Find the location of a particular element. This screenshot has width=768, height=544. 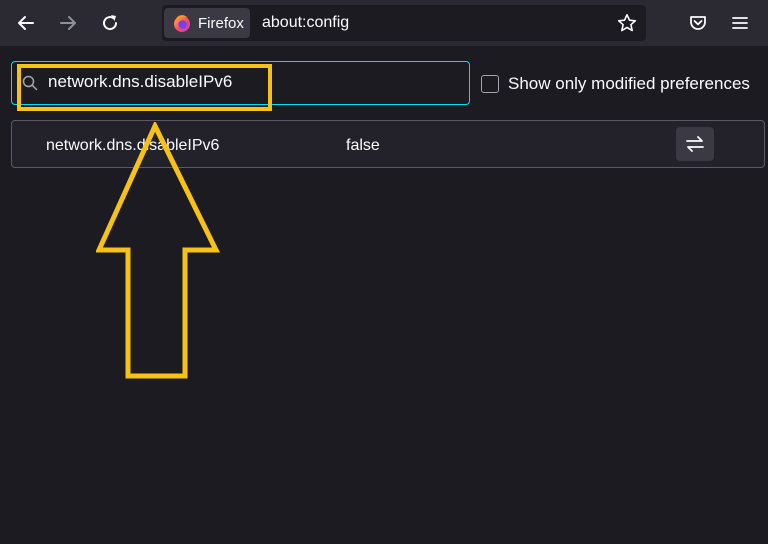

identity-box: Firefox is located at coordinates (207, 23).